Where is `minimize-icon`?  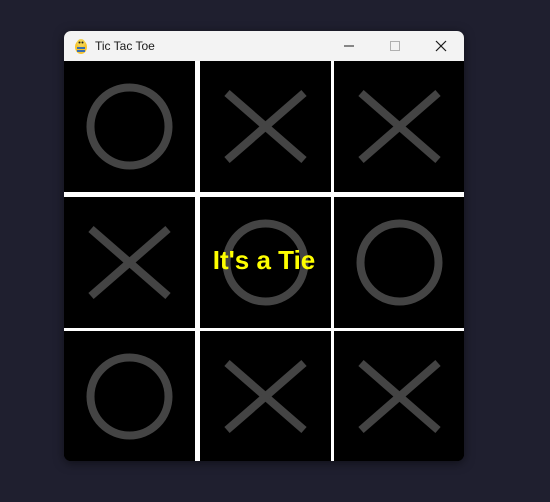
minimize-icon is located at coordinates (349, 46).